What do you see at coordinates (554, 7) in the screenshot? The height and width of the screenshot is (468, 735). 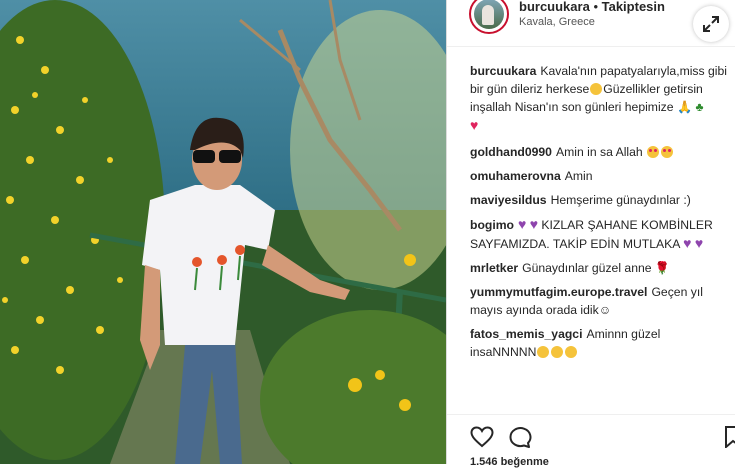 I see `header-username: burcuukara` at bounding box center [554, 7].